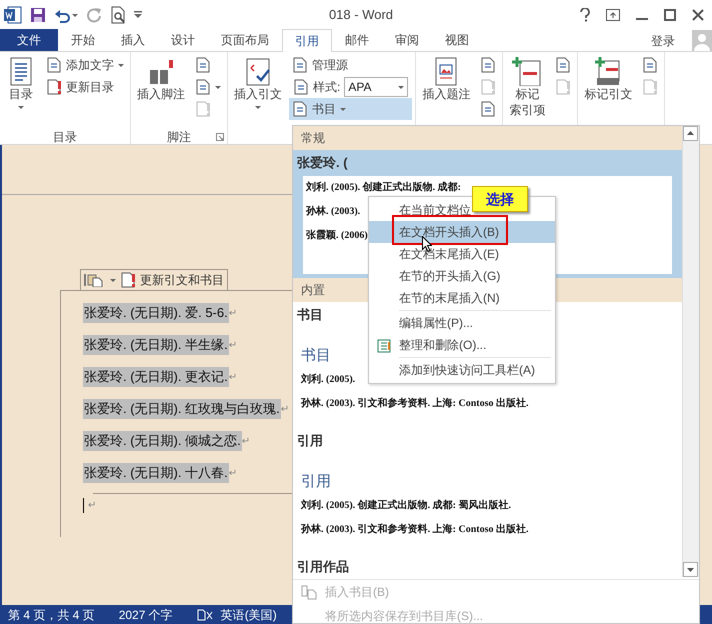 The image size is (712, 624). Describe the element at coordinates (384, 346) in the screenshot. I see `list-icon` at that location.